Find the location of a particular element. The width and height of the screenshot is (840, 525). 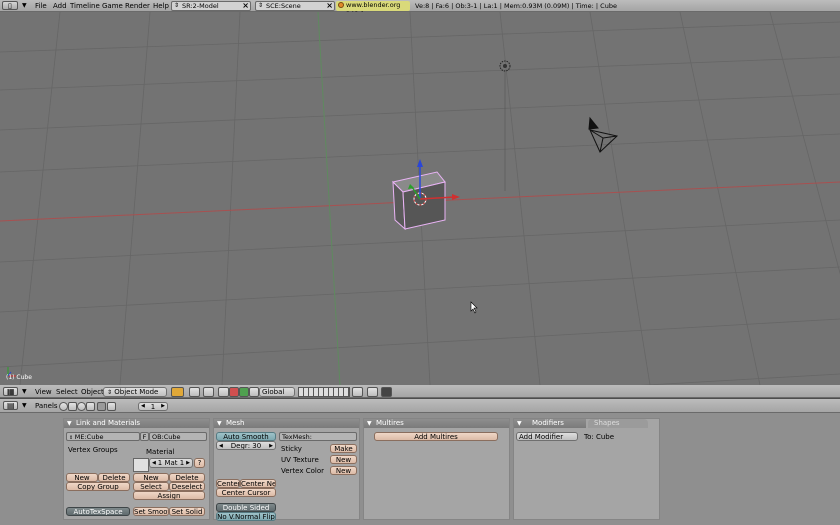

scene-dropdown-icon: ⇕ is located at coordinates (260, 6).